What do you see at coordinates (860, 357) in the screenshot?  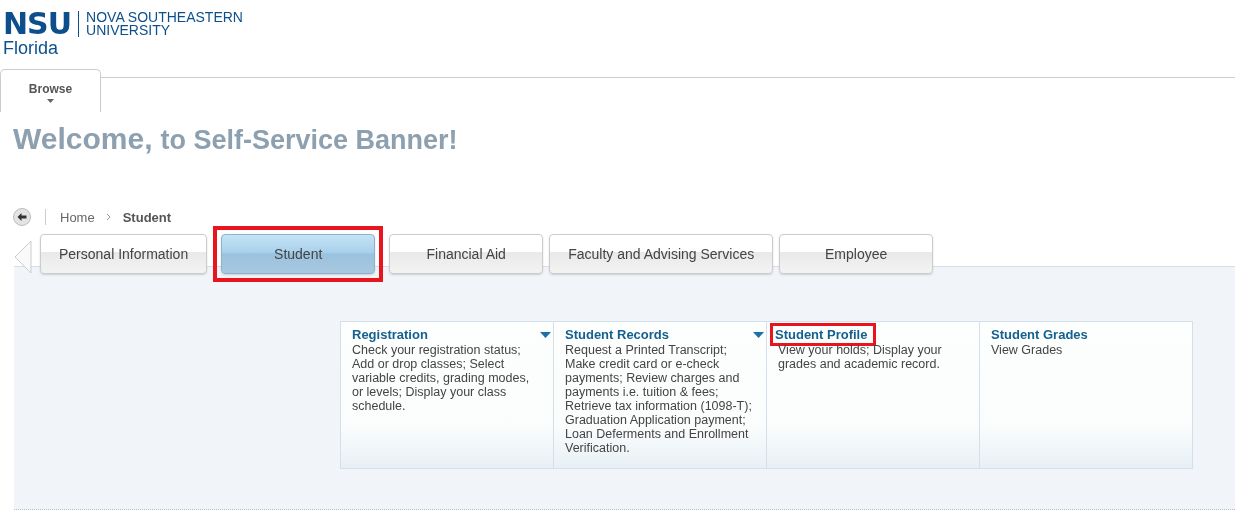 I see `card-description: View your holds; Display your grades and academic record.` at bounding box center [860, 357].